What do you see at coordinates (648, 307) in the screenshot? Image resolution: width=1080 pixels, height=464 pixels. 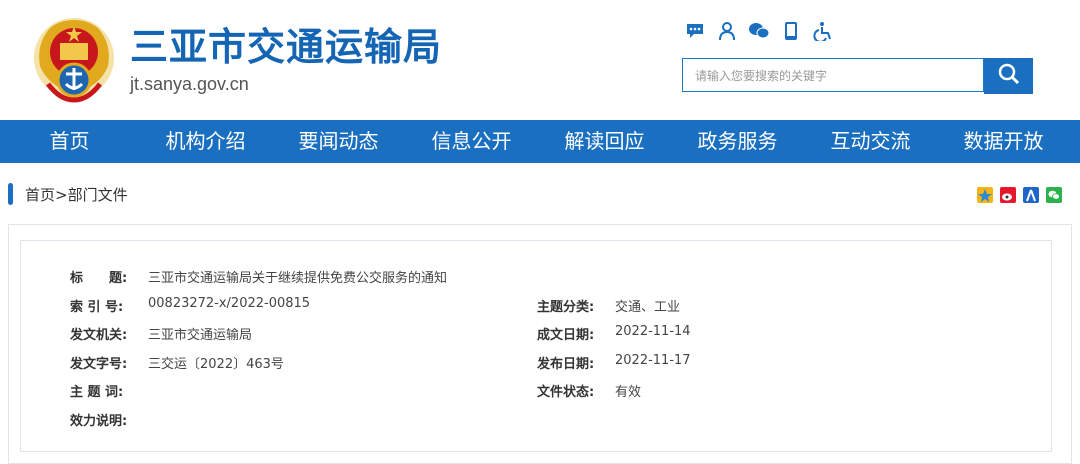 I see `topic-value: 交通、工业` at bounding box center [648, 307].